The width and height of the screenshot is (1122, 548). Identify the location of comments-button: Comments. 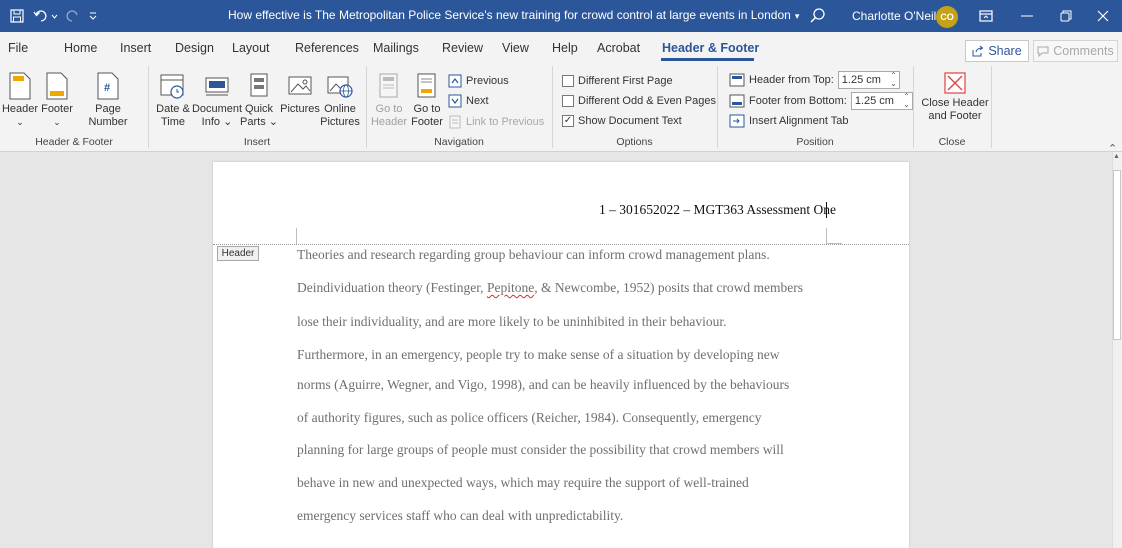
(1075, 51).